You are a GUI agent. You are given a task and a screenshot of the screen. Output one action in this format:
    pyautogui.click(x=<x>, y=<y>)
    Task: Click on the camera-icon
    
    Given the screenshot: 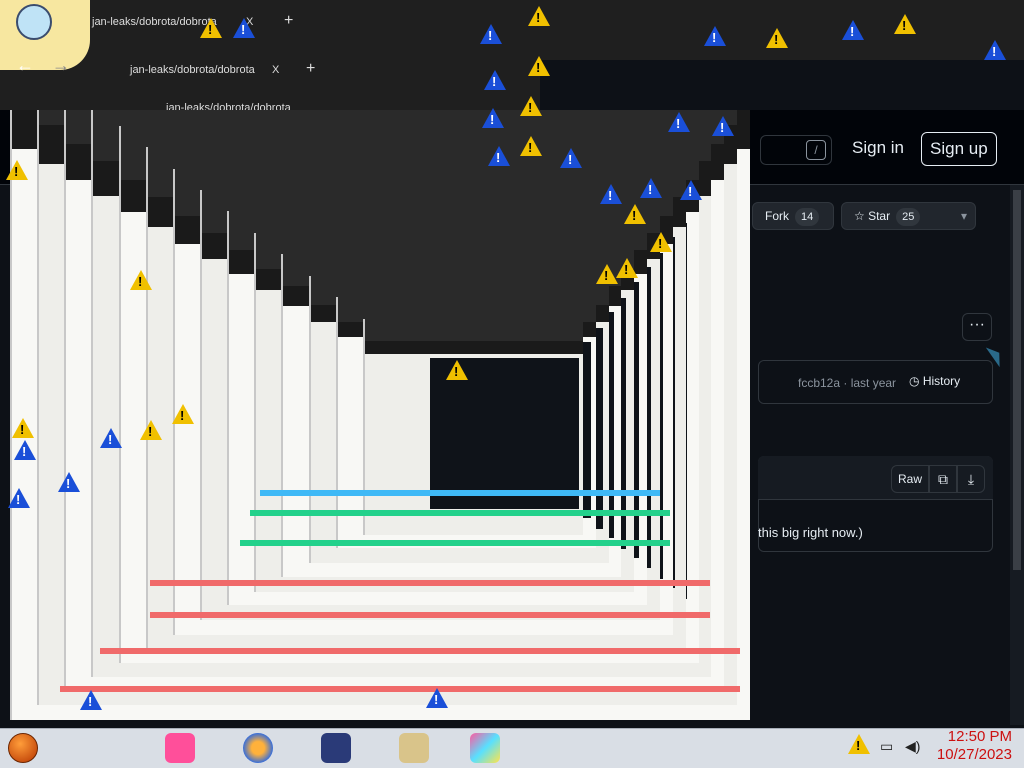 What is the action you would take?
    pyautogui.click(x=414, y=748)
    